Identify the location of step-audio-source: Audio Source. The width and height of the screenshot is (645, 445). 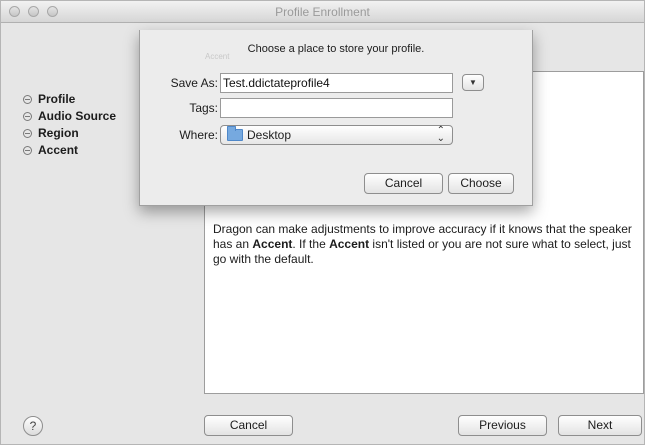
(69, 116).